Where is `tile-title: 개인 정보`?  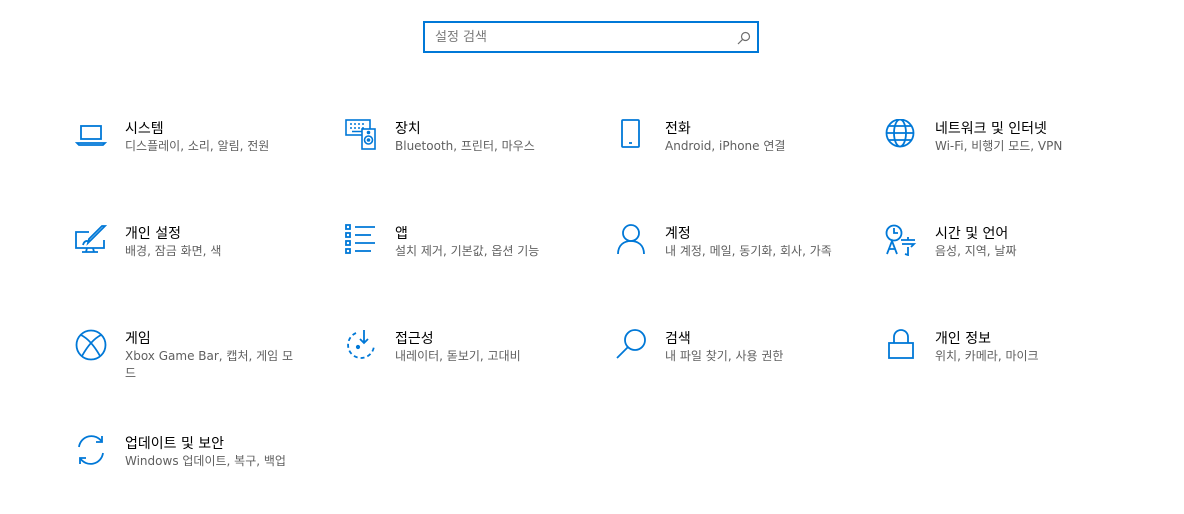
tile-title: 개인 정보 is located at coordinates (963, 339).